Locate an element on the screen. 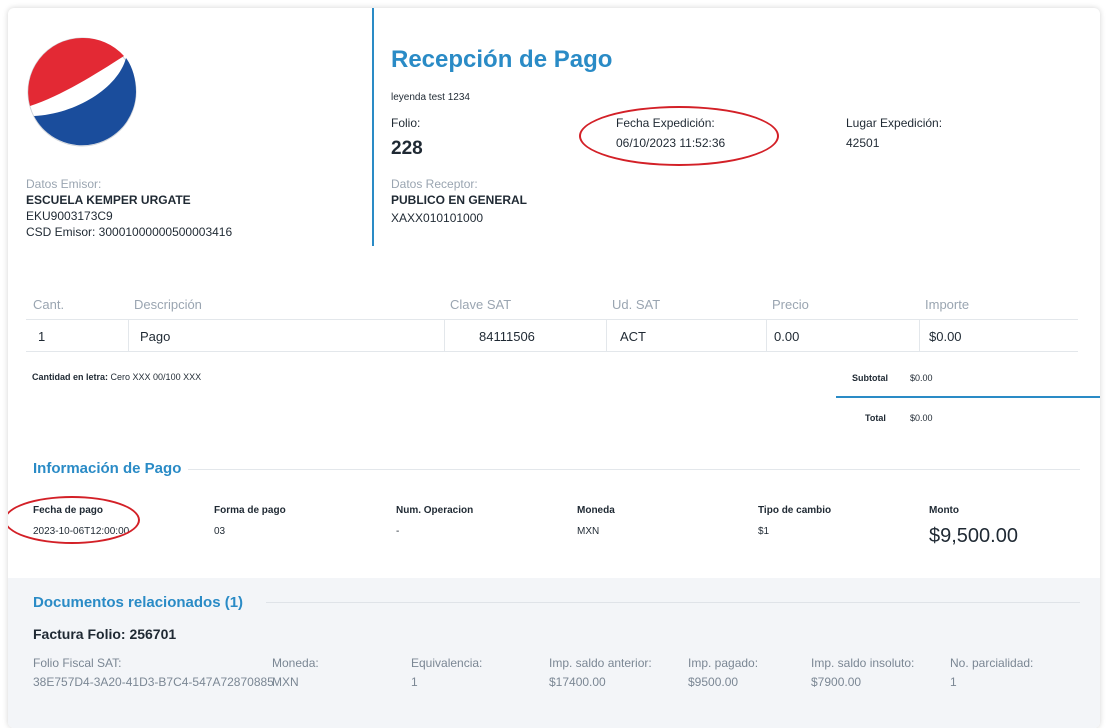 Image resolution: width=1114 pixels, height=728 pixels. num-operacion-value: - is located at coordinates (398, 531).